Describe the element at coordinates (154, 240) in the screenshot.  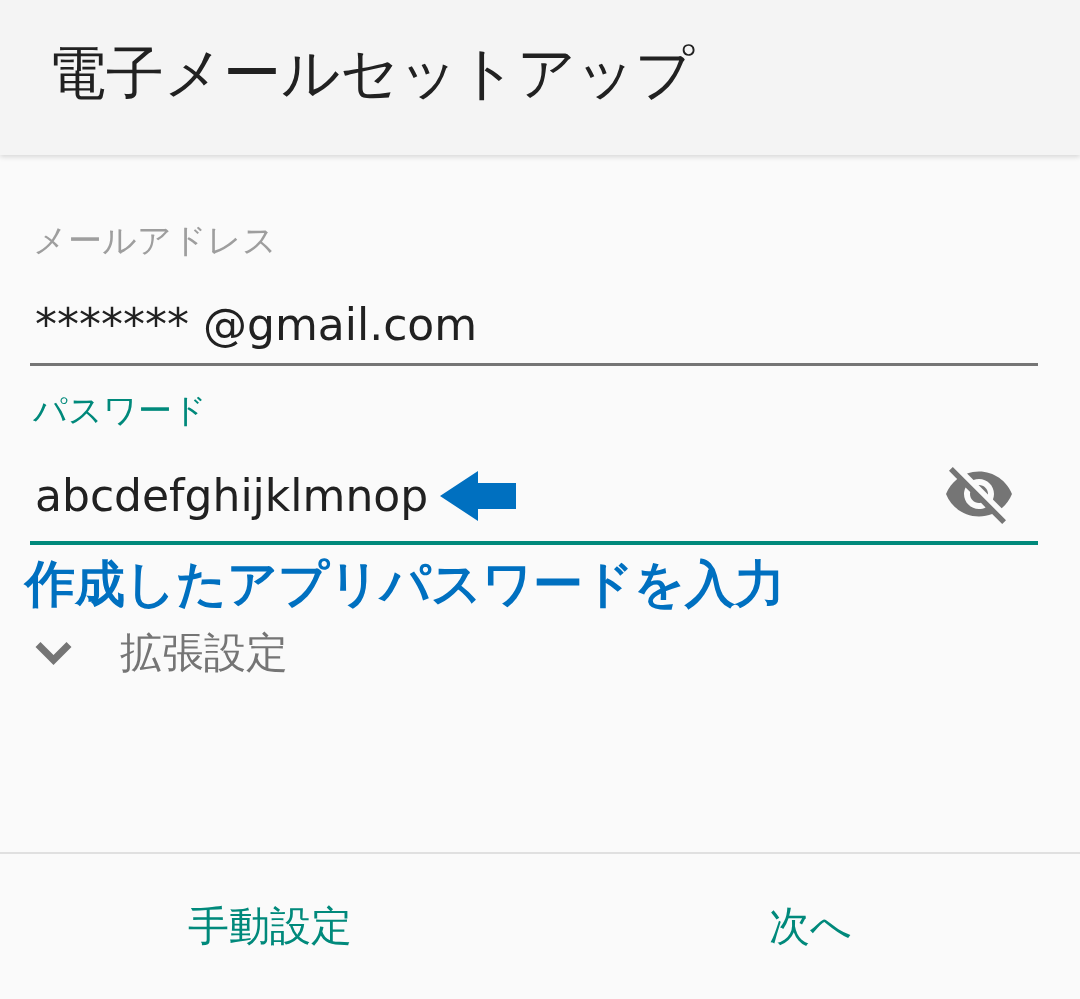
I see `email-label: メールアドレス` at that location.